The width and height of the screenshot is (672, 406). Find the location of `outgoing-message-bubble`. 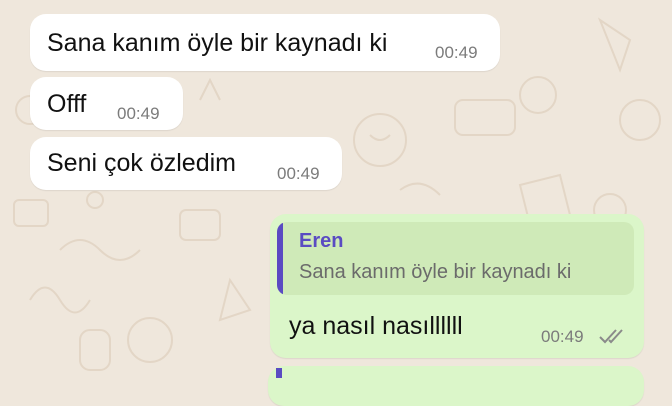

outgoing-message-bubble is located at coordinates (456, 386).